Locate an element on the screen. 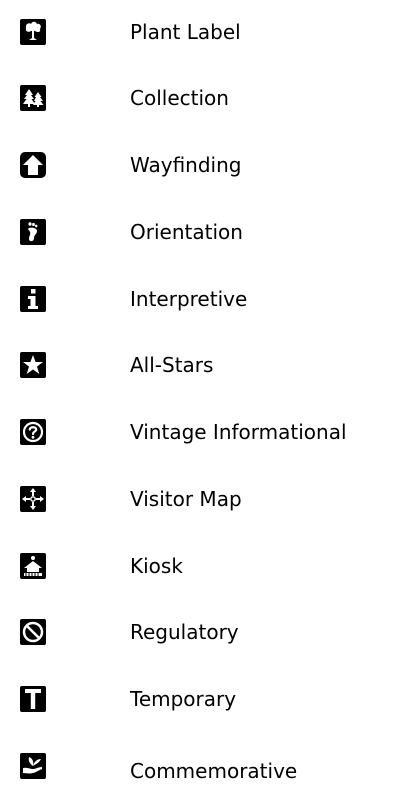  legend-item-regulatory: Regulatory is located at coordinates (204, 636).